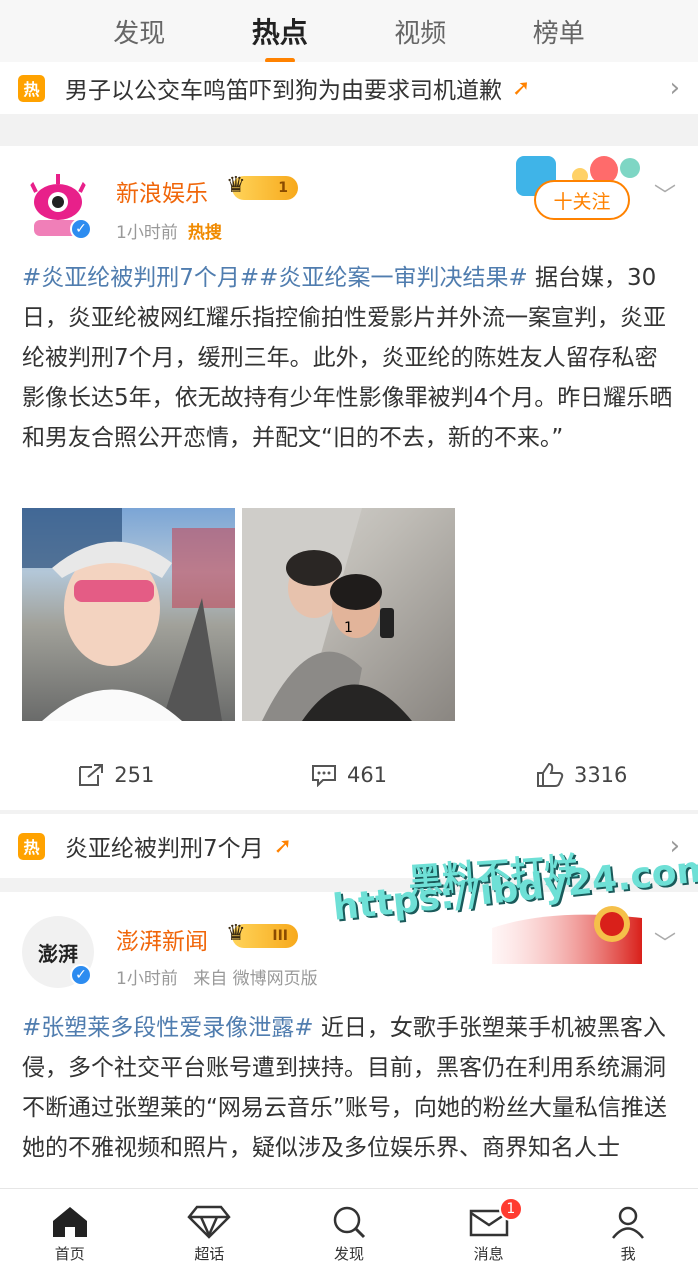 Image resolution: width=698 pixels, height=1280 pixels. Describe the element at coordinates (209, 1222) in the screenshot. I see `diamond-icon` at that location.